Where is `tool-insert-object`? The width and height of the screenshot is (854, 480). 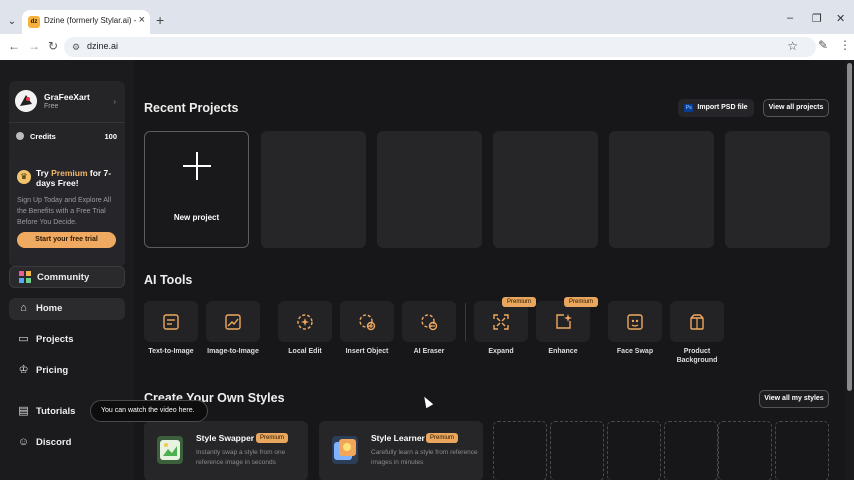 tool-insert-object is located at coordinates (367, 321).